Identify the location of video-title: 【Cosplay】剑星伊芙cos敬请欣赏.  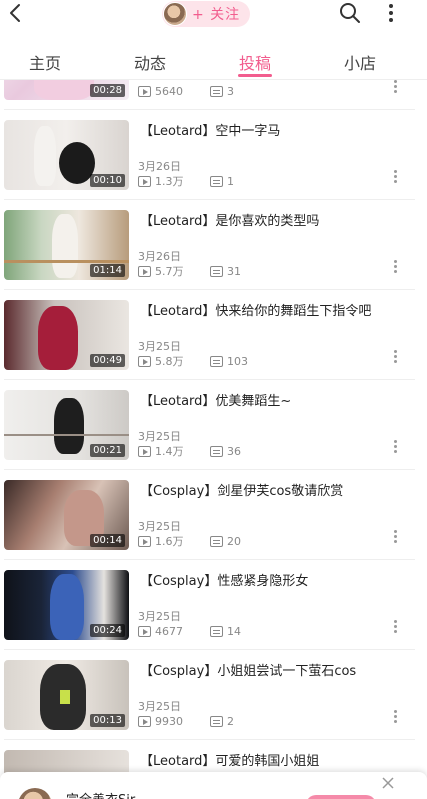
(265, 489).